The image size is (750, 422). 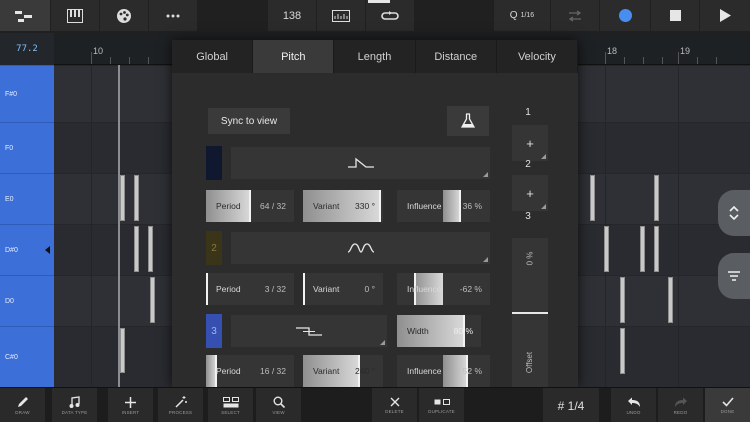 What do you see at coordinates (727, 405) in the screenshot?
I see `done-button: DONE` at bounding box center [727, 405].